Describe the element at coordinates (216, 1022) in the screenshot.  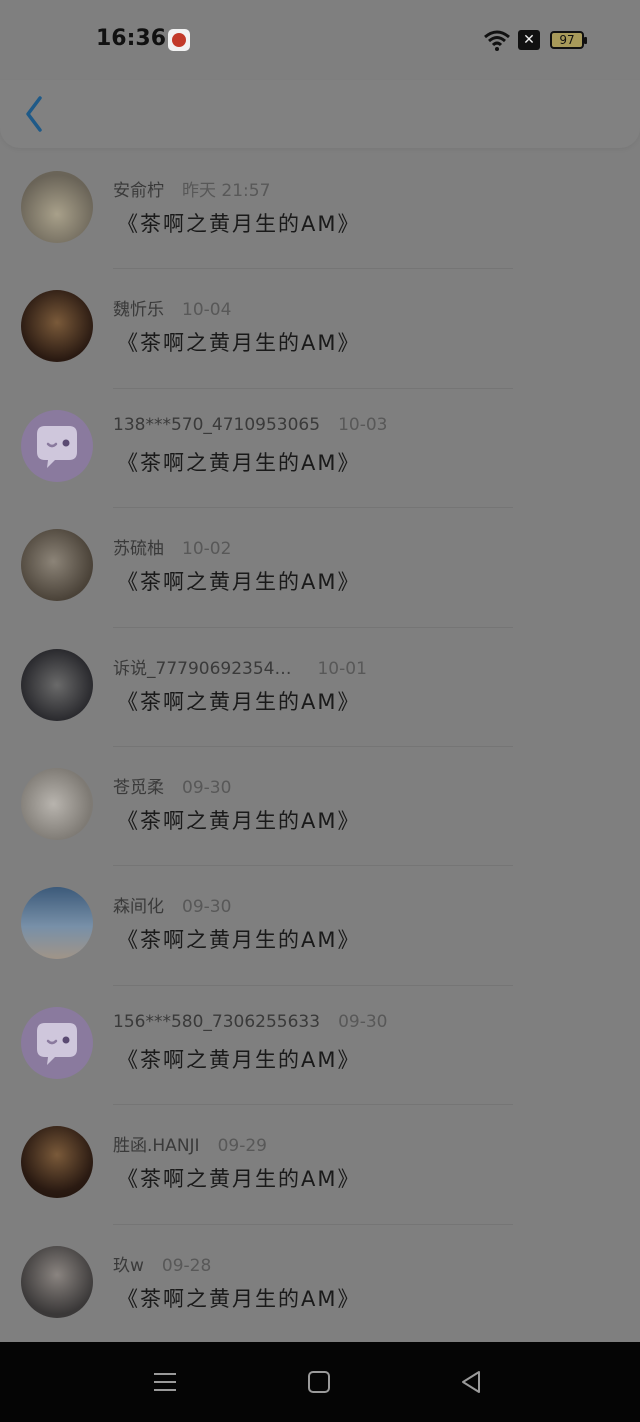
I see `user-name: 156***580_7306255633` at that location.